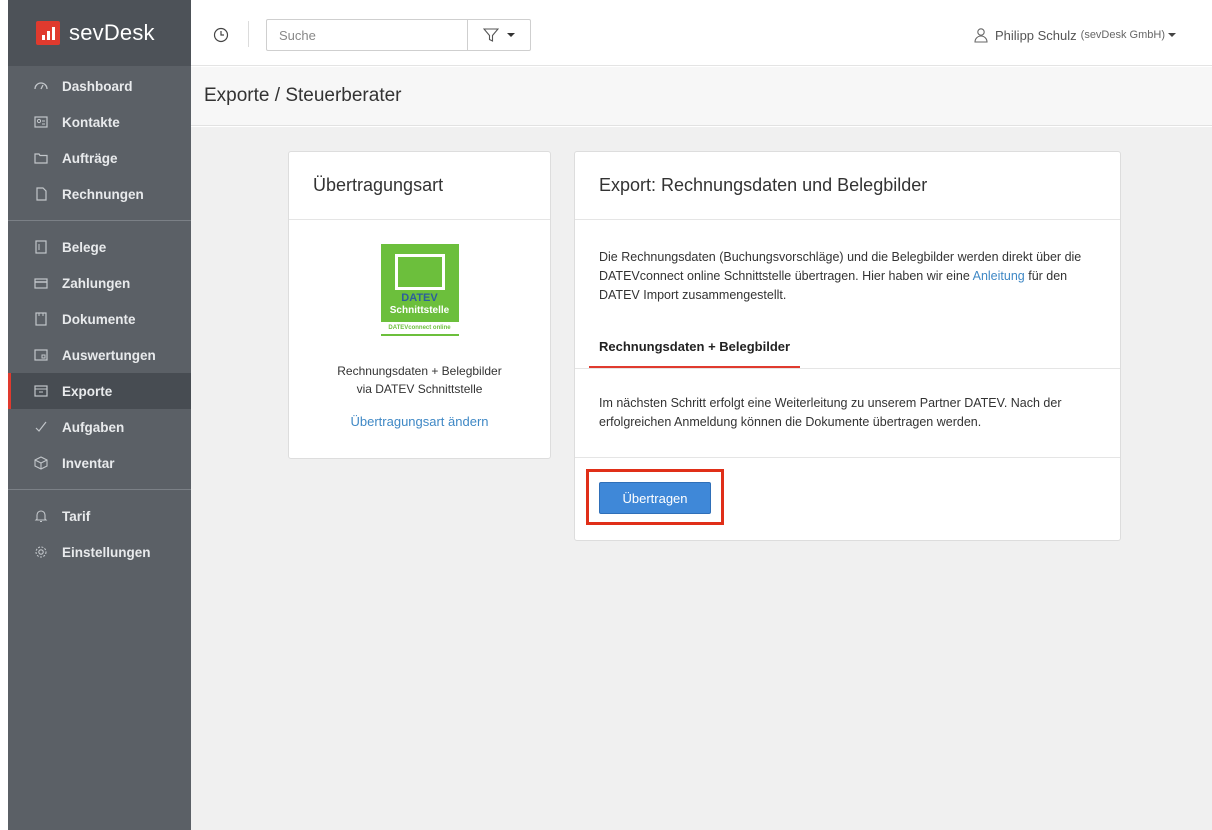 The height and width of the screenshot is (830, 1212). Describe the element at coordinates (91, 122) in the screenshot. I see `sidebar-item-label: Kontakte` at that location.